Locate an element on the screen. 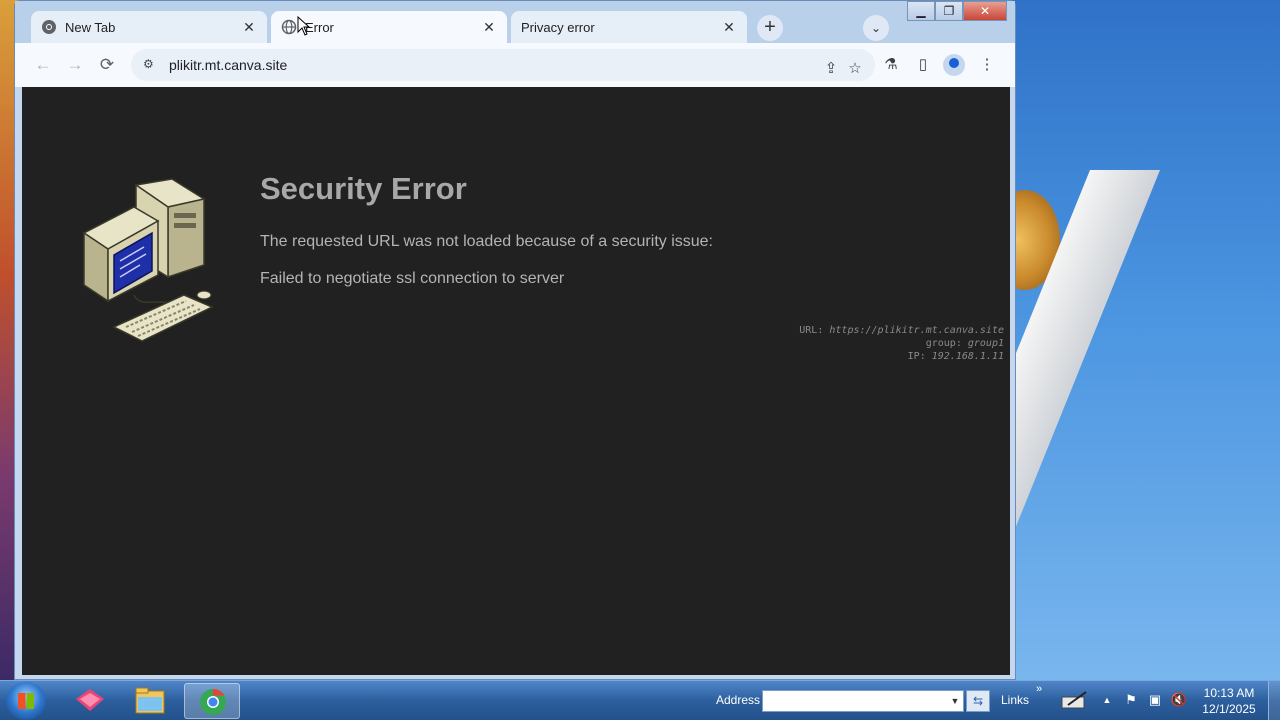 This screenshot has width=1280, height=720. reload-button: ⟳ is located at coordinates (107, 65).